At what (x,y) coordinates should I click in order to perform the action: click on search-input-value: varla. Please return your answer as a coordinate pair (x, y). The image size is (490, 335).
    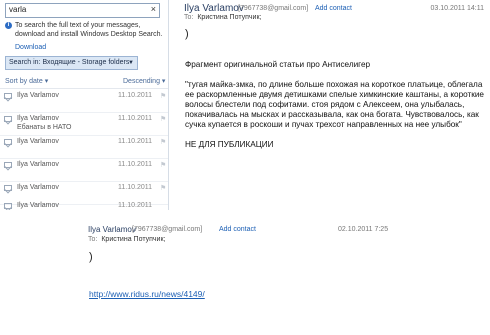
    Looking at the image, I should click on (18, 9).